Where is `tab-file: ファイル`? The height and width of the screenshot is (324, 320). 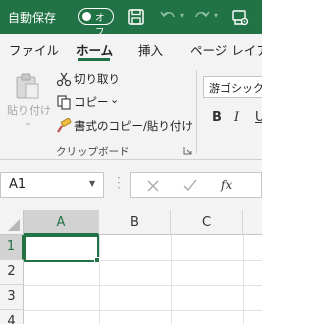 tab-file: ファイル is located at coordinates (34, 49).